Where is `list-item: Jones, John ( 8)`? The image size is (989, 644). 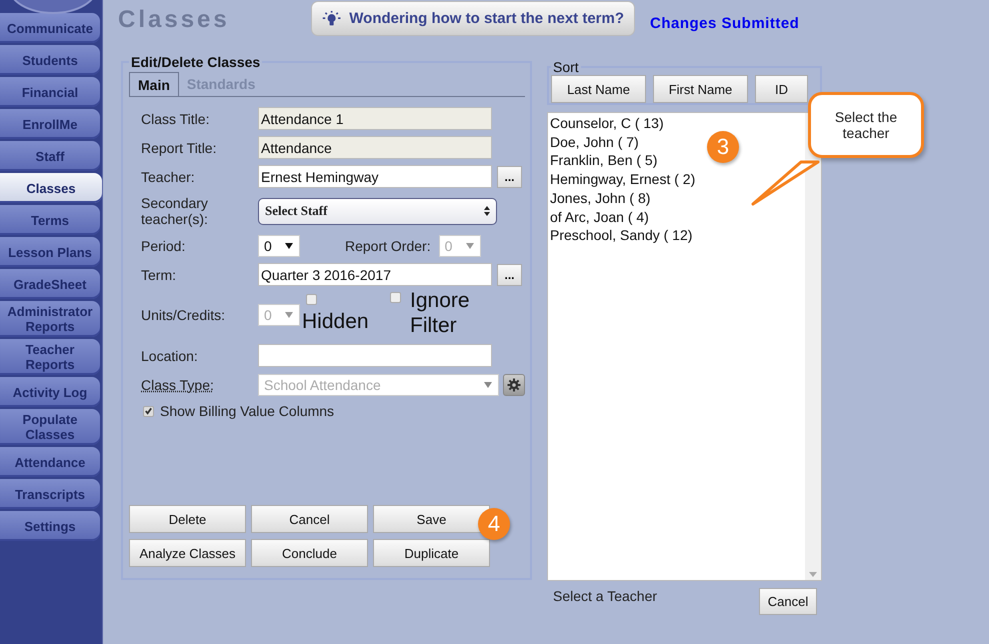
list-item: Jones, John ( 8) is located at coordinates (600, 198).